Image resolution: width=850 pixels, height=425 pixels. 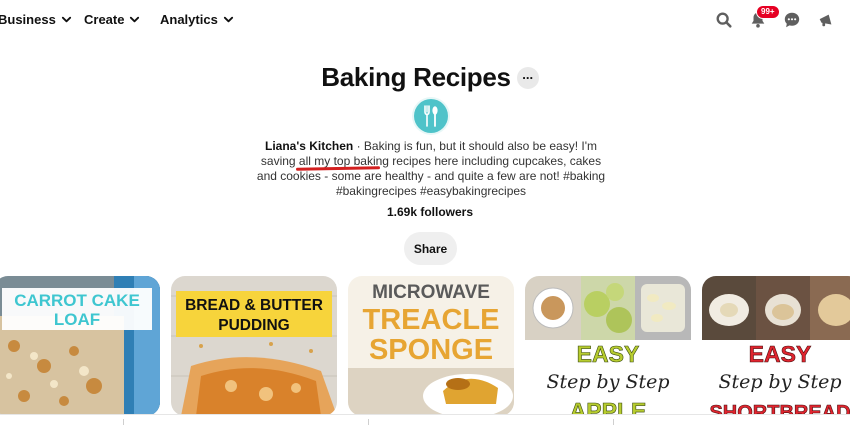 I want to click on pin-card: BREAD & BUTTER PUDDING, so click(x=254, y=346).